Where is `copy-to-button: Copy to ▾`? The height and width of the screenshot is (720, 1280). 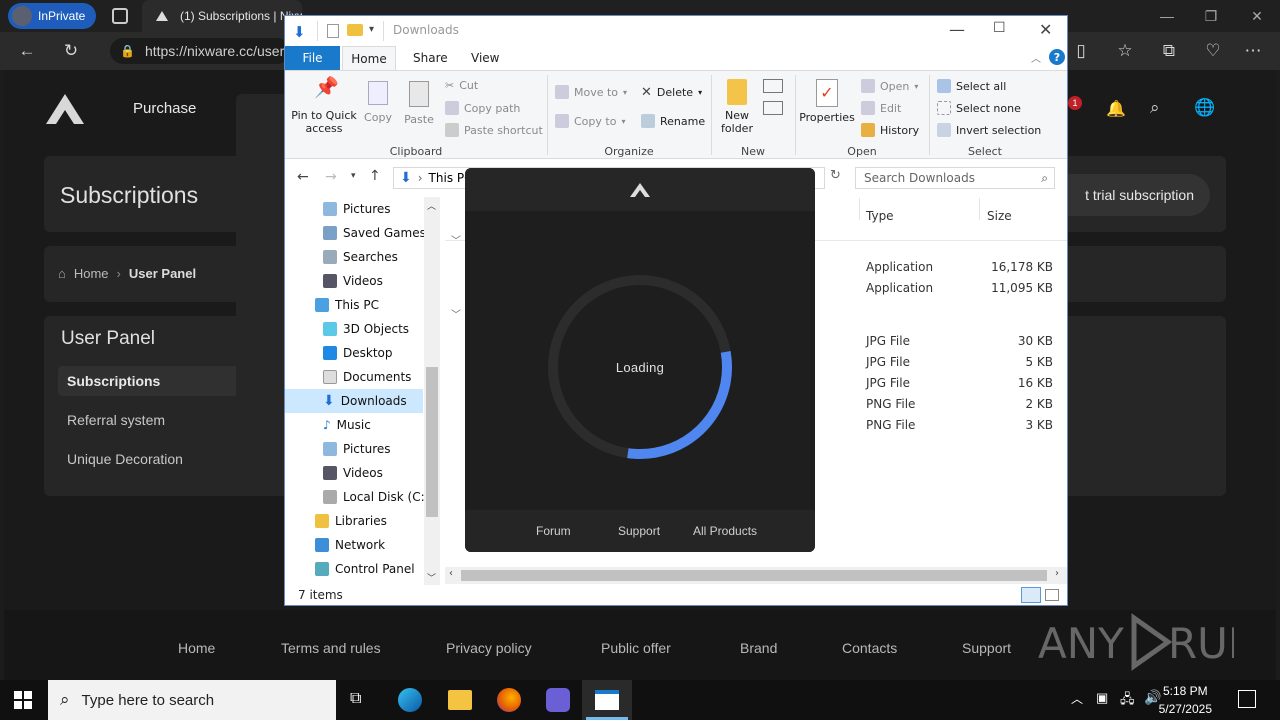 copy-to-button: Copy to ▾ is located at coordinates (590, 121).